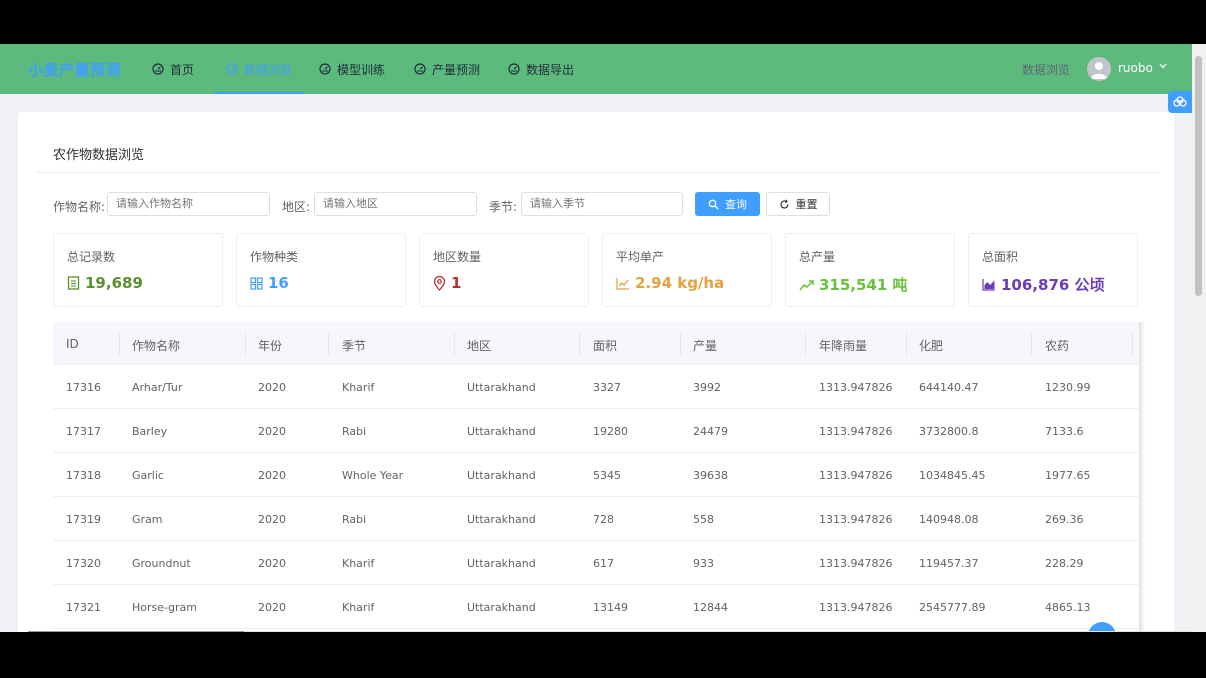 This screenshot has height=678, width=1206. Describe the element at coordinates (447, 69) in the screenshot. I see `nav-yield-prediction: 产量预测` at that location.